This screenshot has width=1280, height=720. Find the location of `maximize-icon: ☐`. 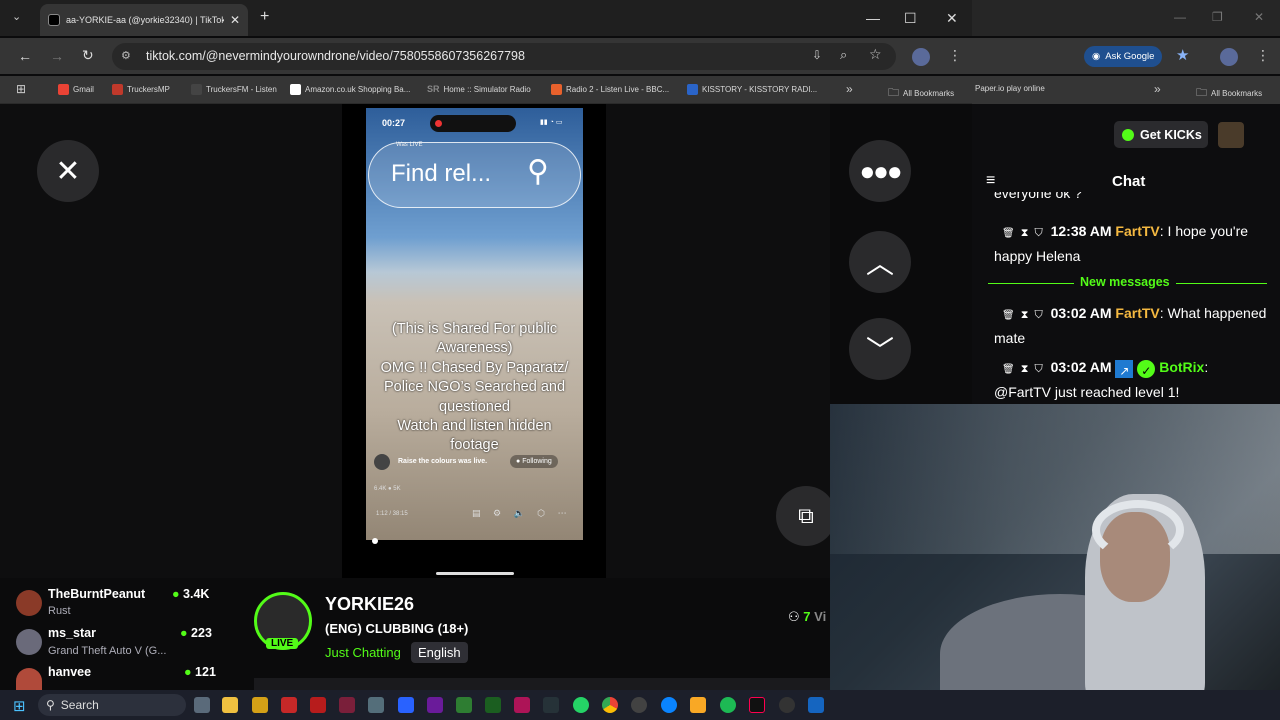

maximize-icon: ☐ is located at coordinates (910, 18).